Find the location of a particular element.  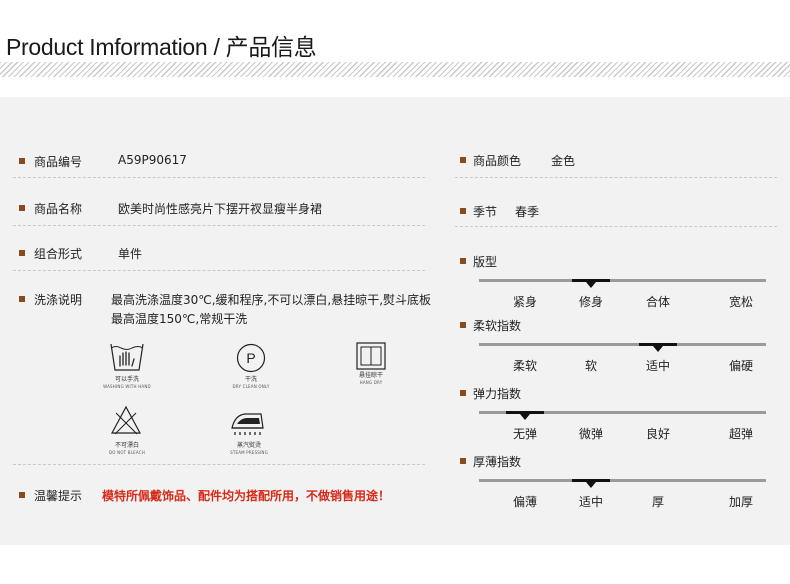

product-code-value: A59P90617 is located at coordinates (152, 160).